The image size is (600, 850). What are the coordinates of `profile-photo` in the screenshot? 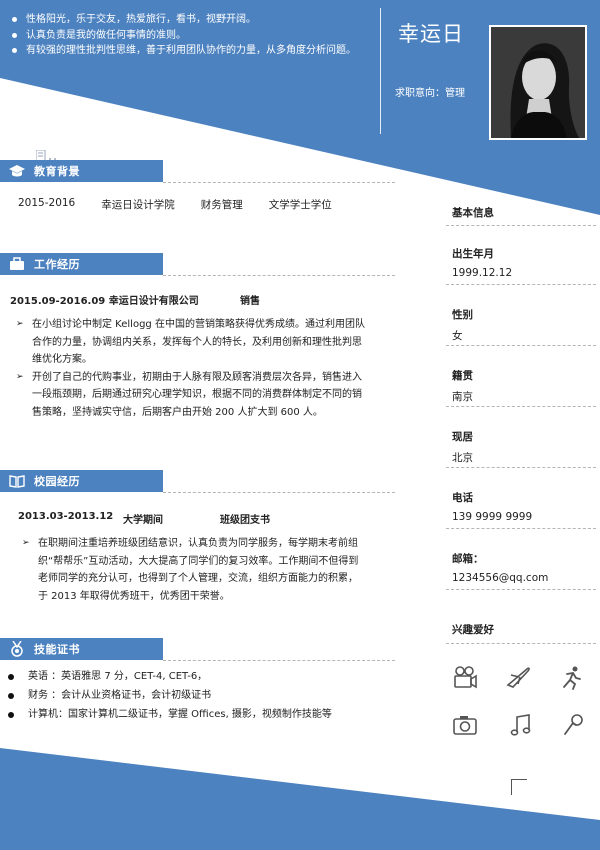 It's located at (538, 82).